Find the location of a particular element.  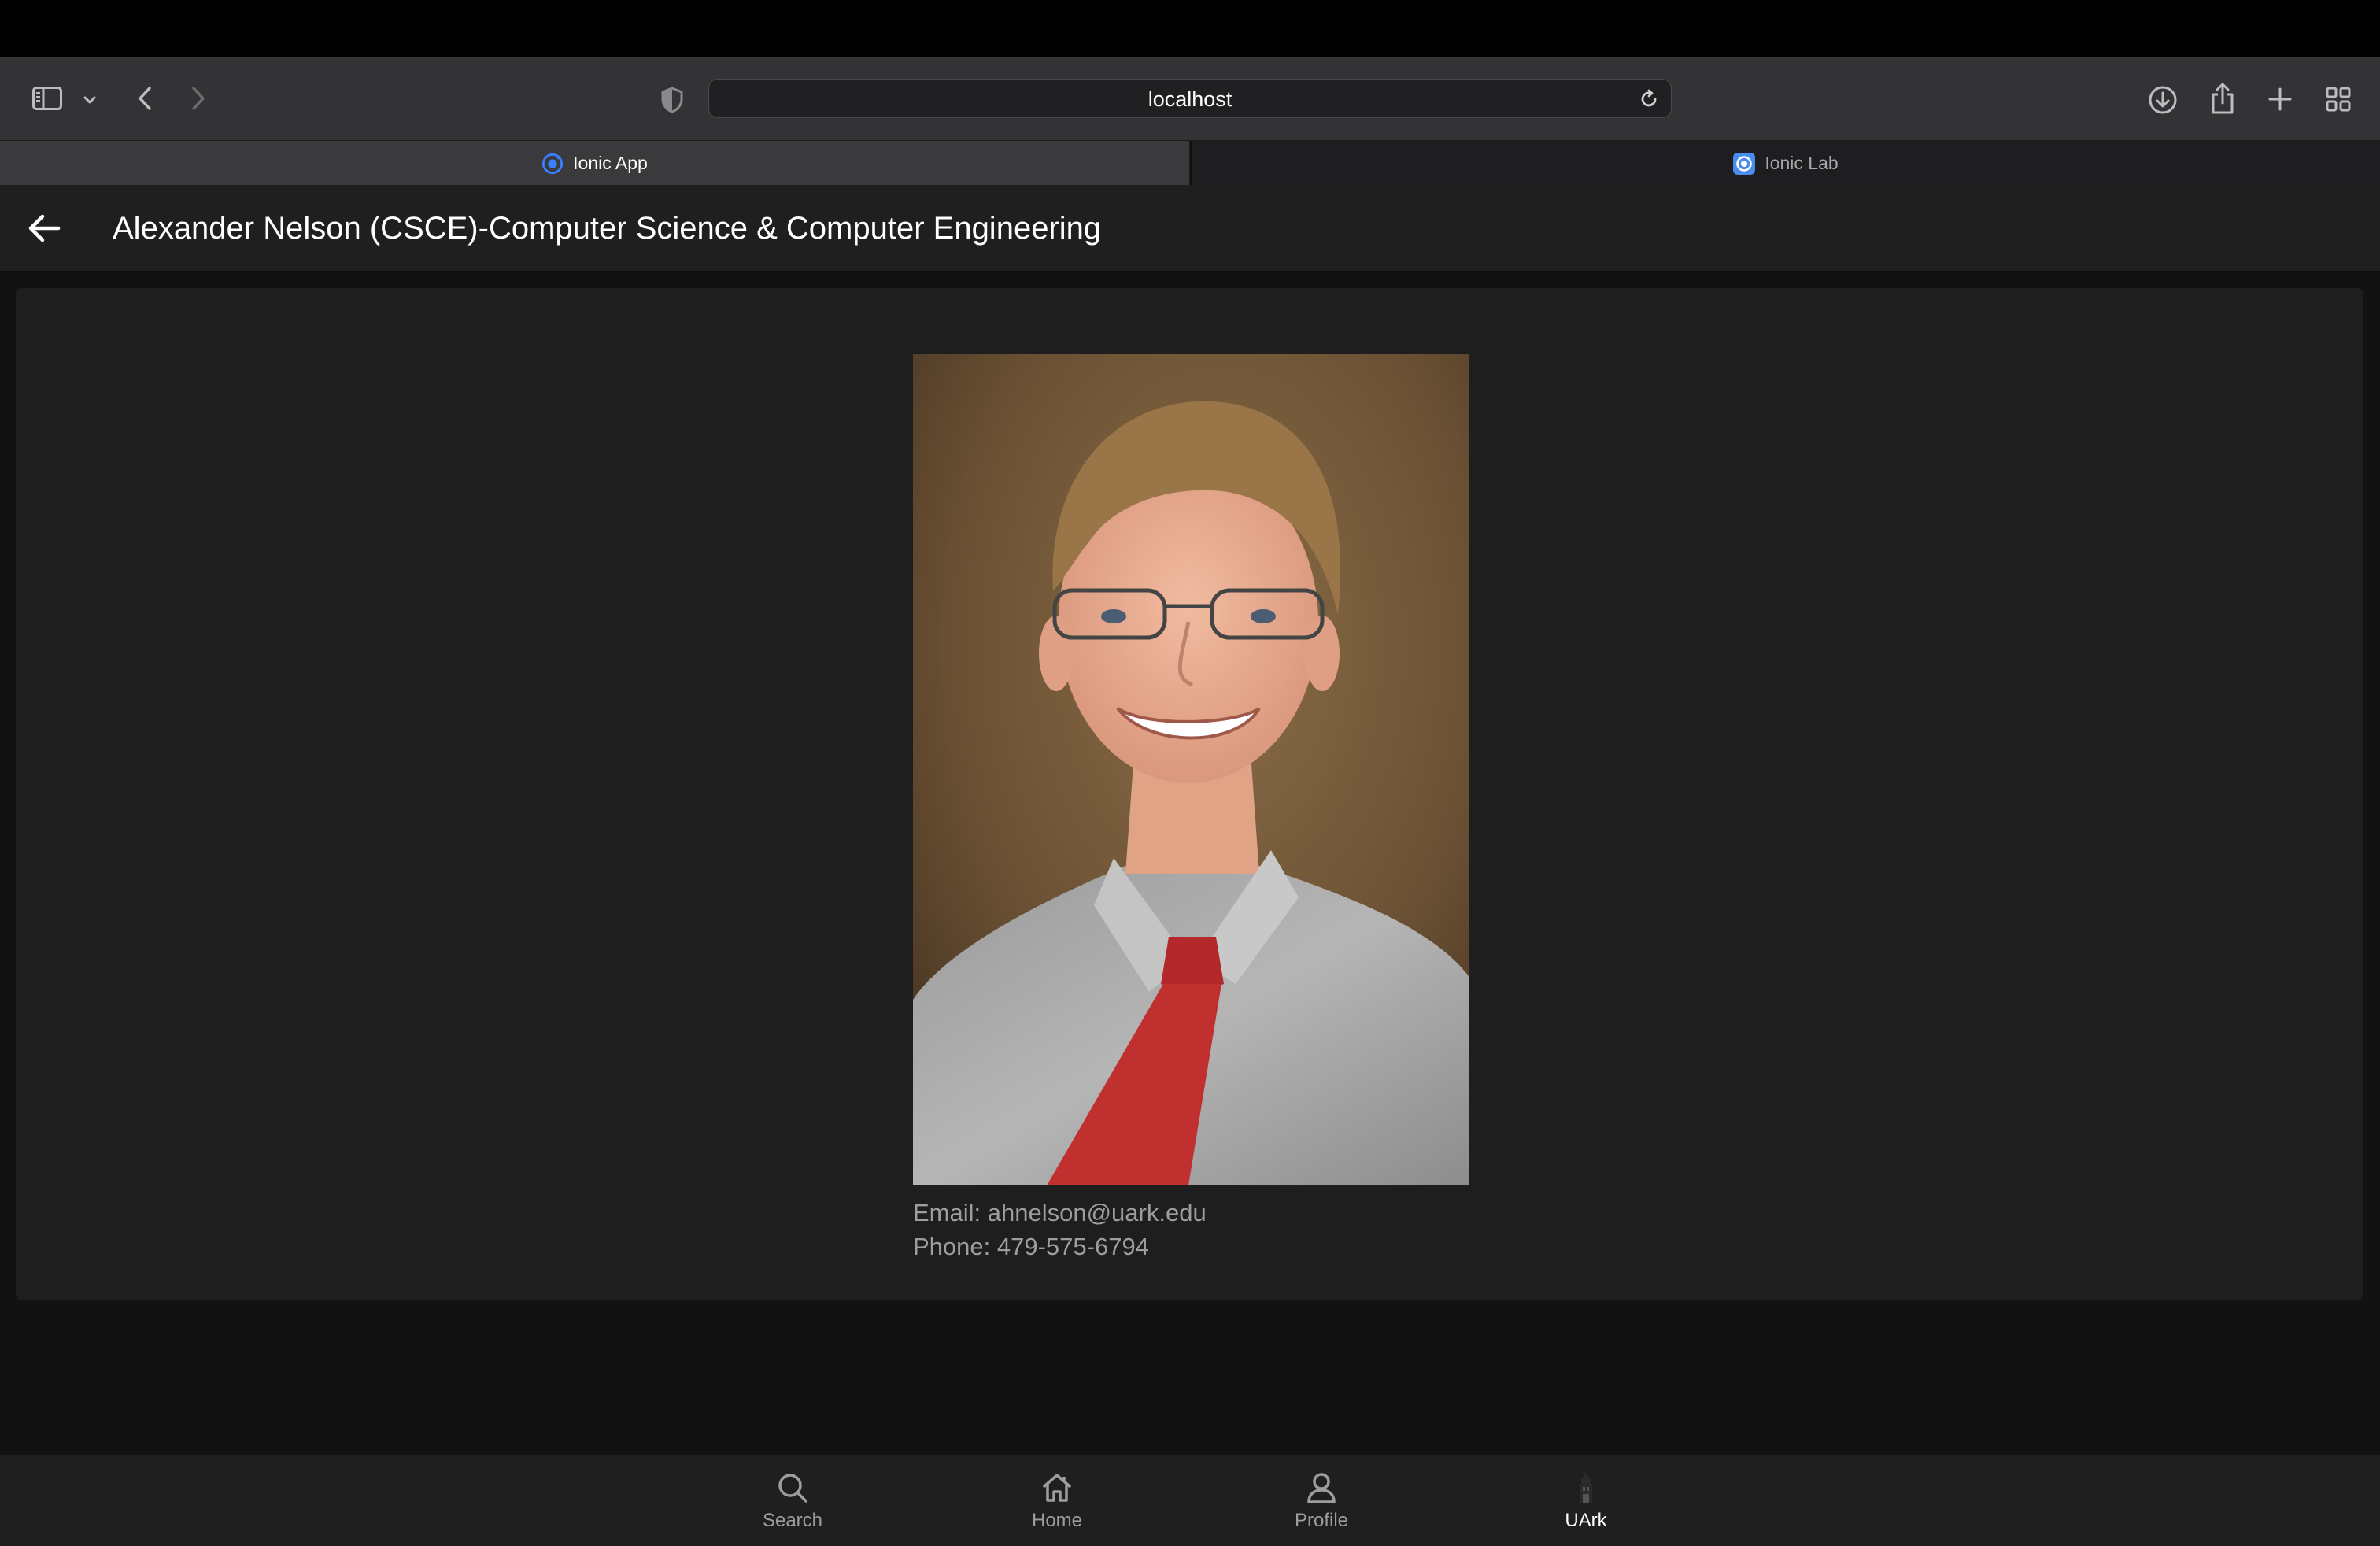

search-icon is located at coordinates (793, 1488).